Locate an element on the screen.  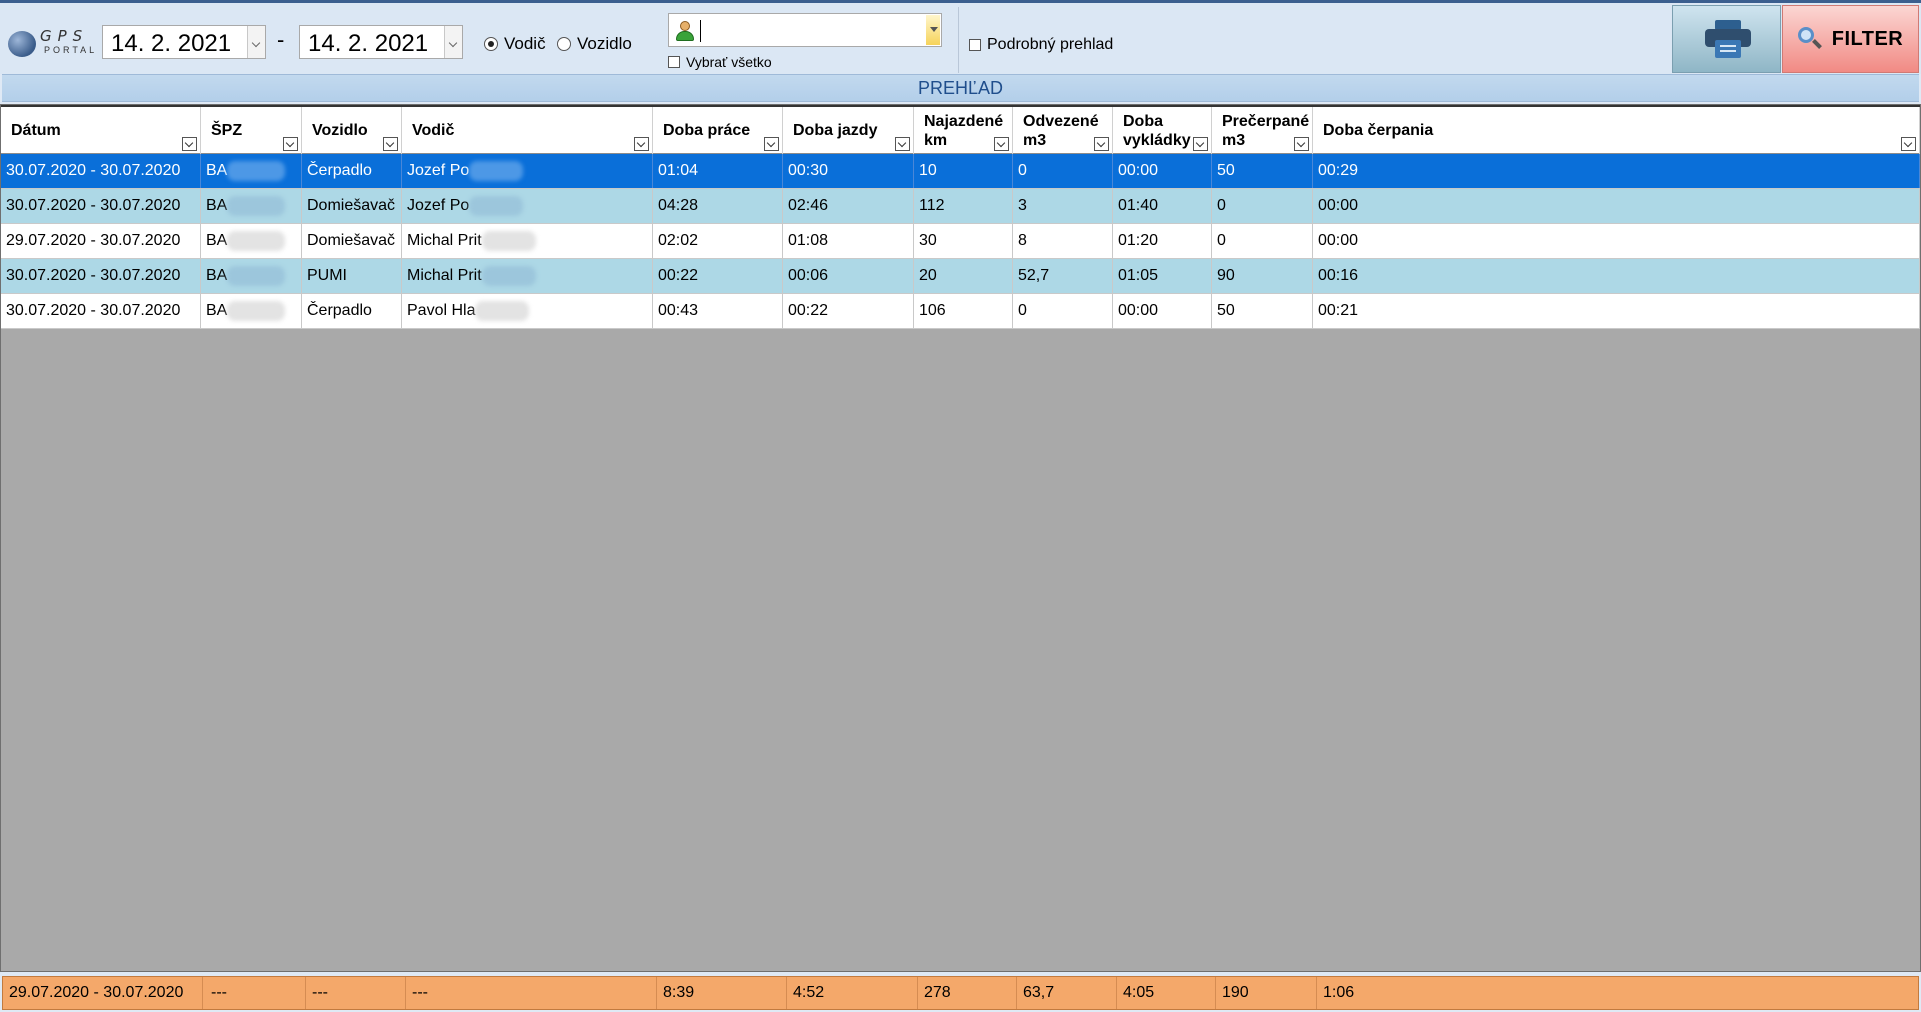
person-select is located at coordinates (805, 30).